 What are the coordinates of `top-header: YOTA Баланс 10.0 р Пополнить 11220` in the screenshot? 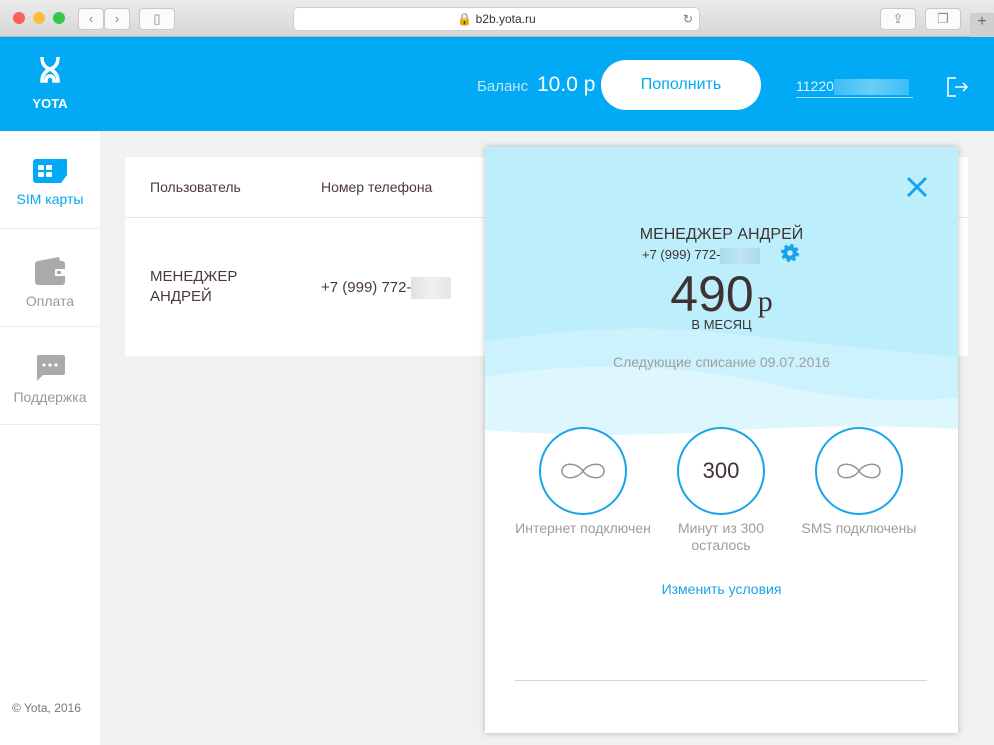 It's located at (497, 84).